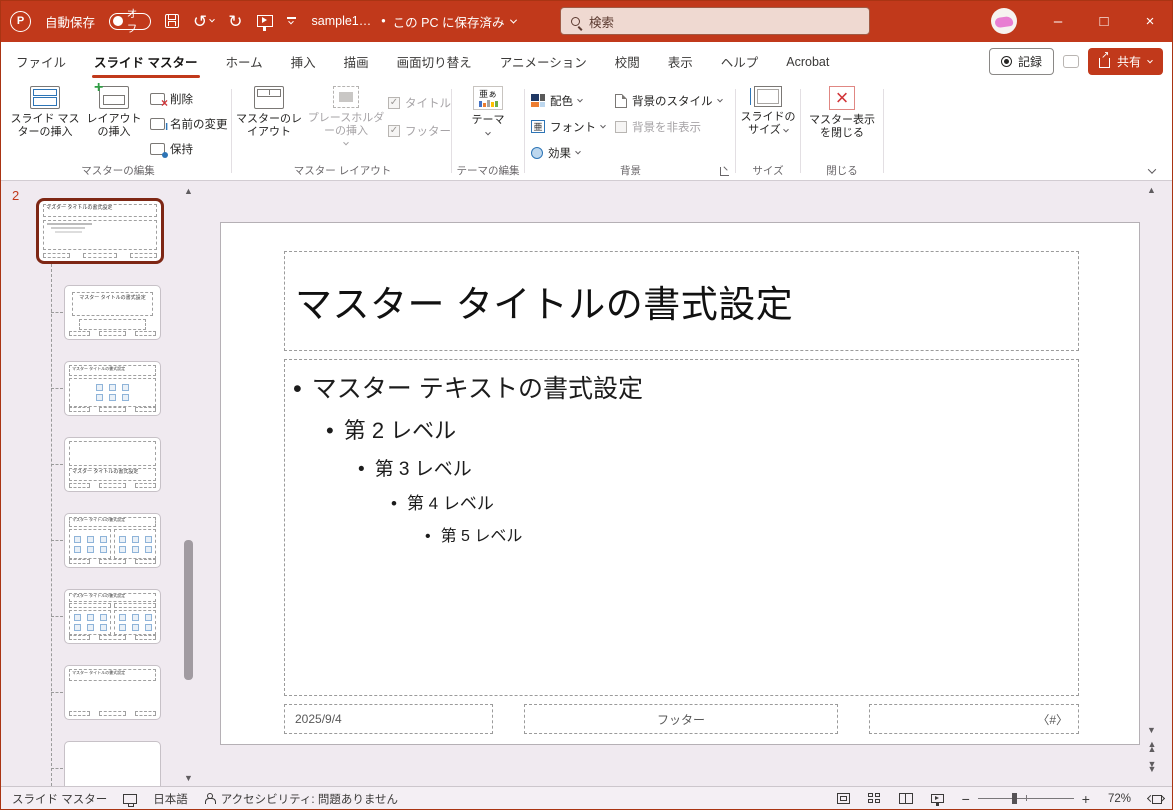 This screenshot has height=810, width=1173. Describe the element at coordinates (974, 719) in the screenshot. I see `slide-number-placeholder: 〈#〉` at that location.